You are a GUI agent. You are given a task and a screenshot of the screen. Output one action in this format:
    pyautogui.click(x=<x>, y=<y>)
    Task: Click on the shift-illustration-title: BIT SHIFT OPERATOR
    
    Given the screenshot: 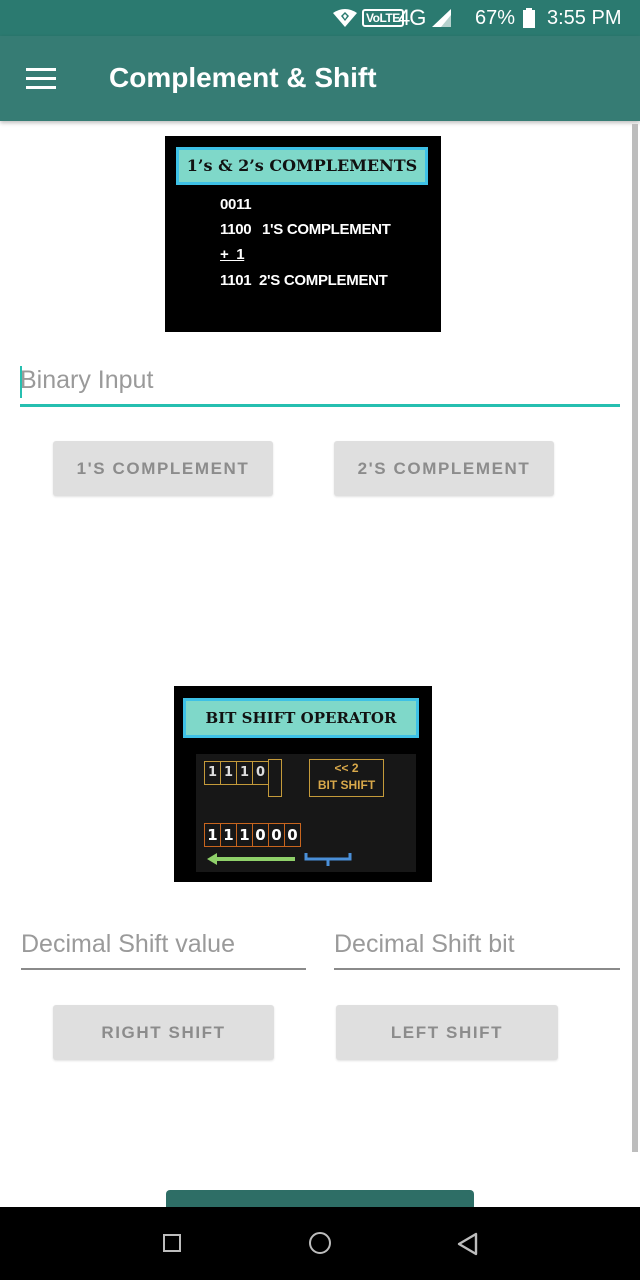 What is the action you would take?
    pyautogui.click(x=301, y=718)
    